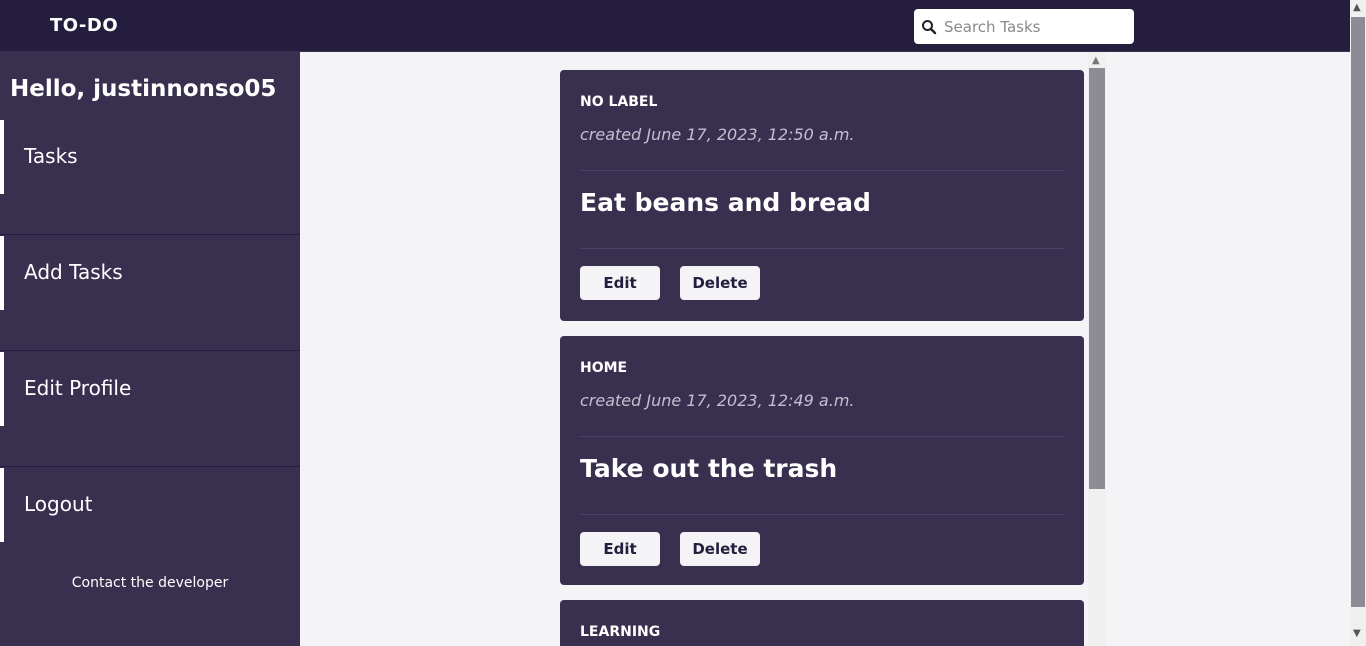 This screenshot has height=646, width=1366. Describe the element at coordinates (1357, 633) in the screenshot. I see `scroll-down-icon: ▼` at that location.